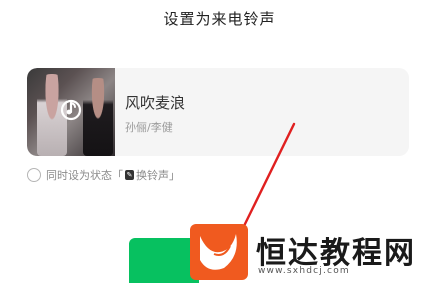  What do you see at coordinates (164, 260) in the screenshot?
I see `confirm-button` at bounding box center [164, 260].